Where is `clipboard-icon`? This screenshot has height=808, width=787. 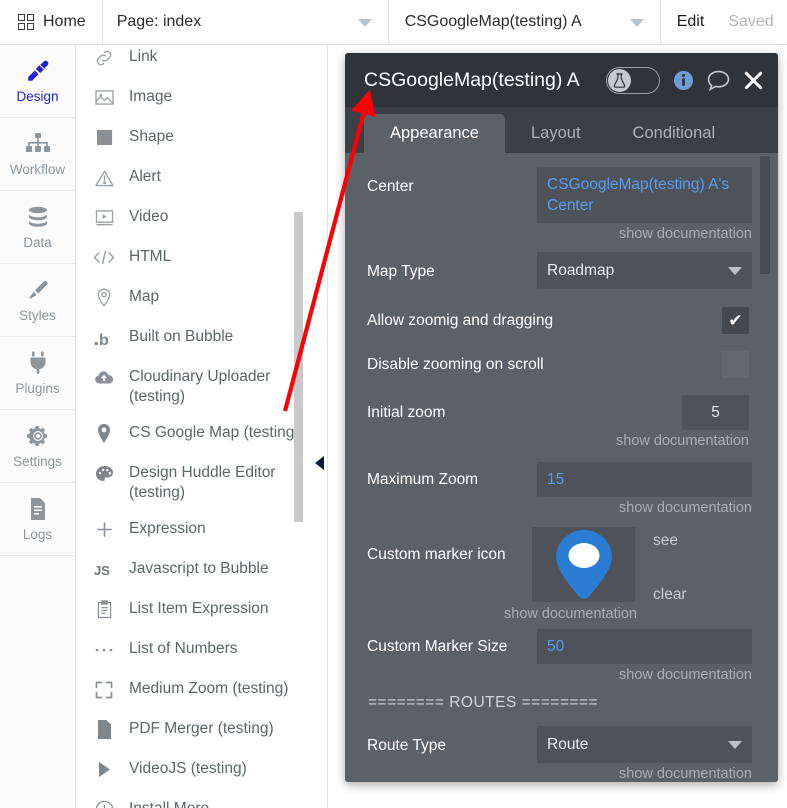 clipboard-icon is located at coordinates (104, 609).